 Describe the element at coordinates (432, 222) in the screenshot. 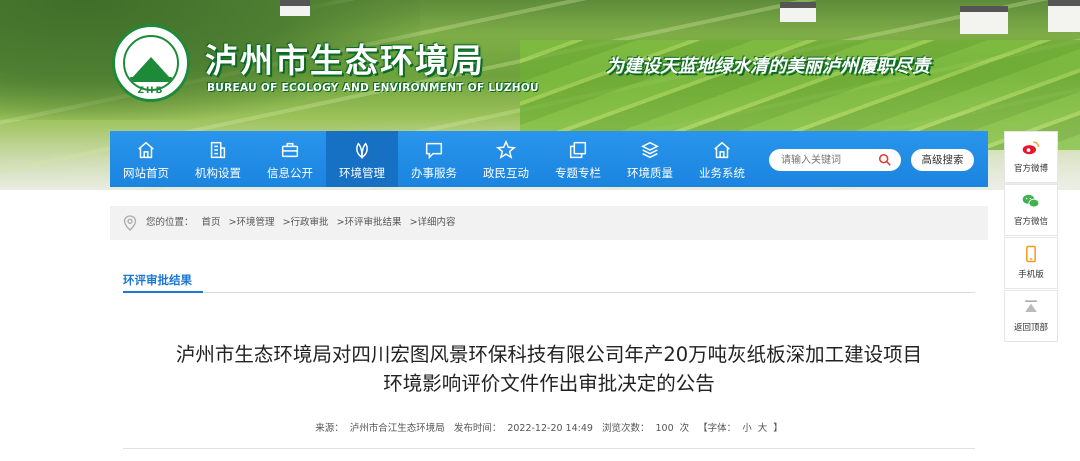

I see `breadcrumb-current: >详细内容` at that location.